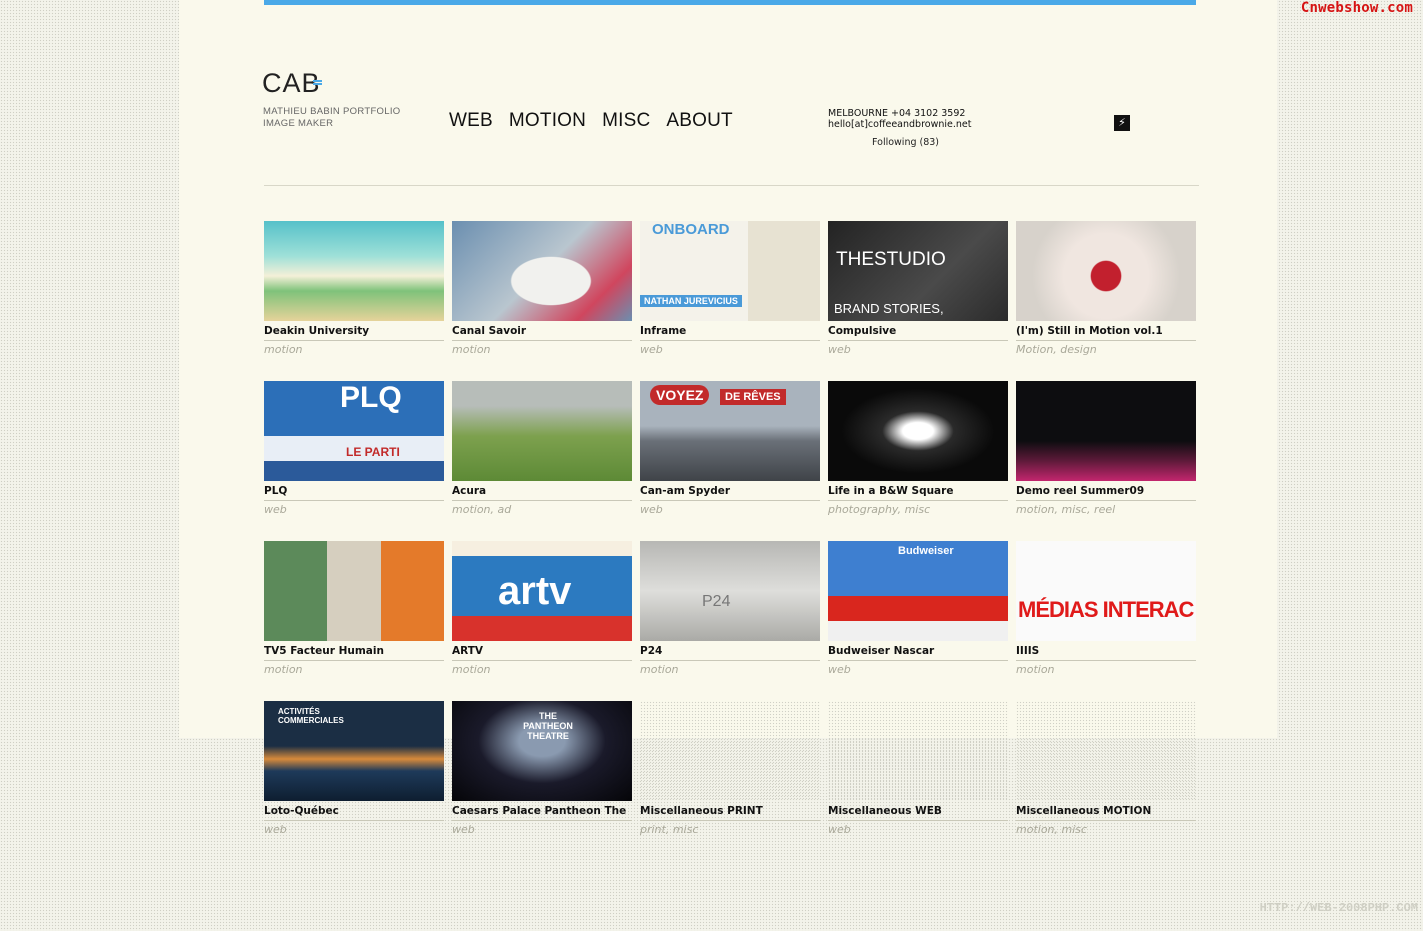 This screenshot has width=1423, height=931. What do you see at coordinates (730, 332) in the screenshot?
I see `portfolio-item-title: Inframe` at bounding box center [730, 332].